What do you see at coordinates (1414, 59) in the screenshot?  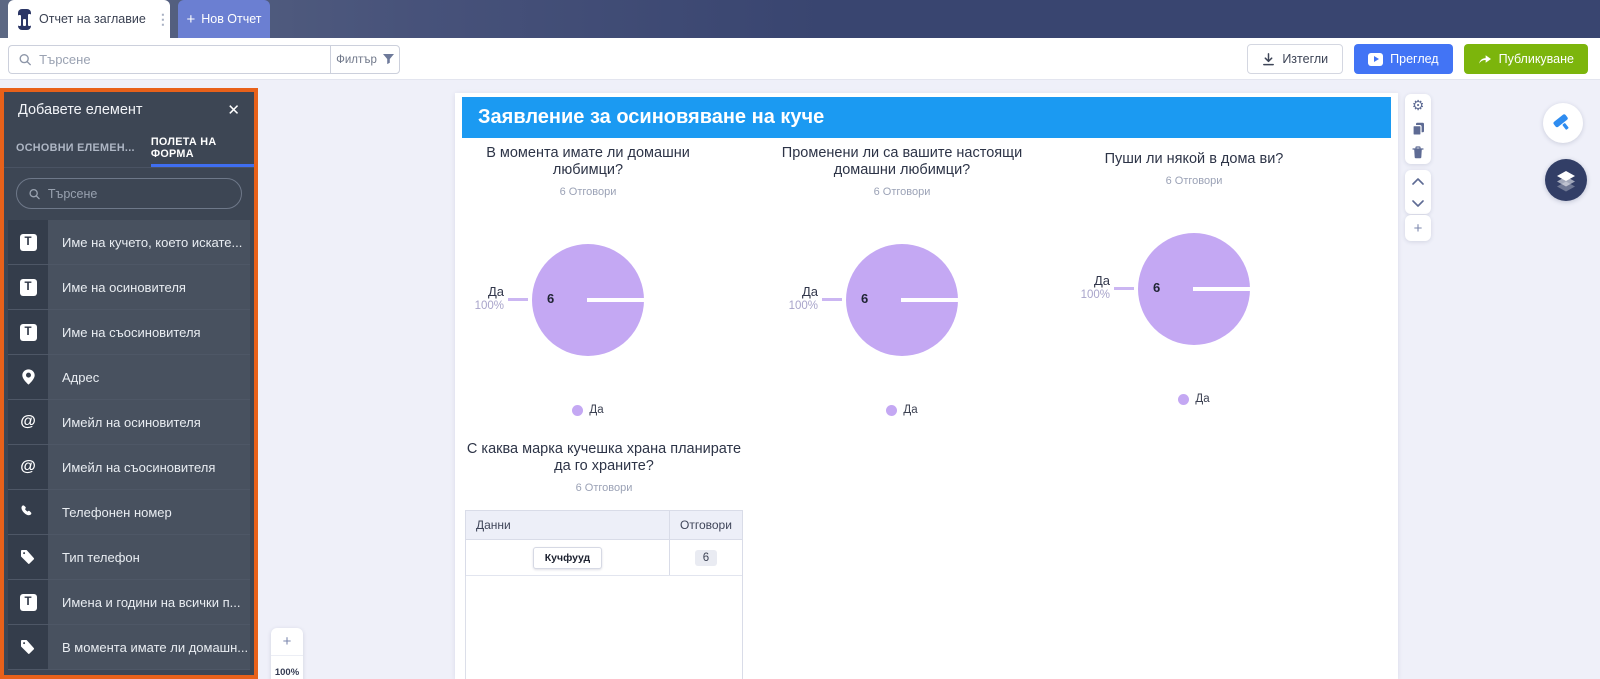 I see `preview-label: Преглед` at bounding box center [1414, 59].